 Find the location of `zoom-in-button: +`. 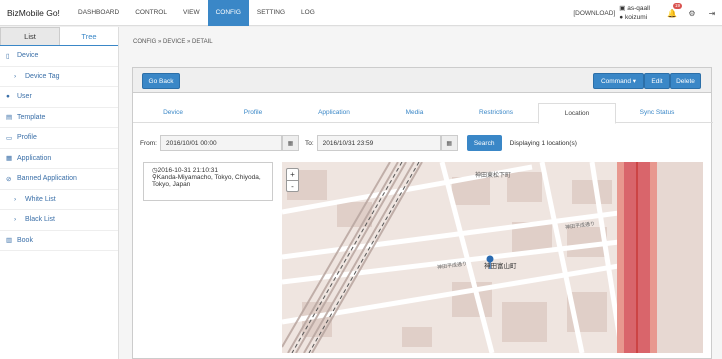

zoom-in-button: + is located at coordinates (292, 175).